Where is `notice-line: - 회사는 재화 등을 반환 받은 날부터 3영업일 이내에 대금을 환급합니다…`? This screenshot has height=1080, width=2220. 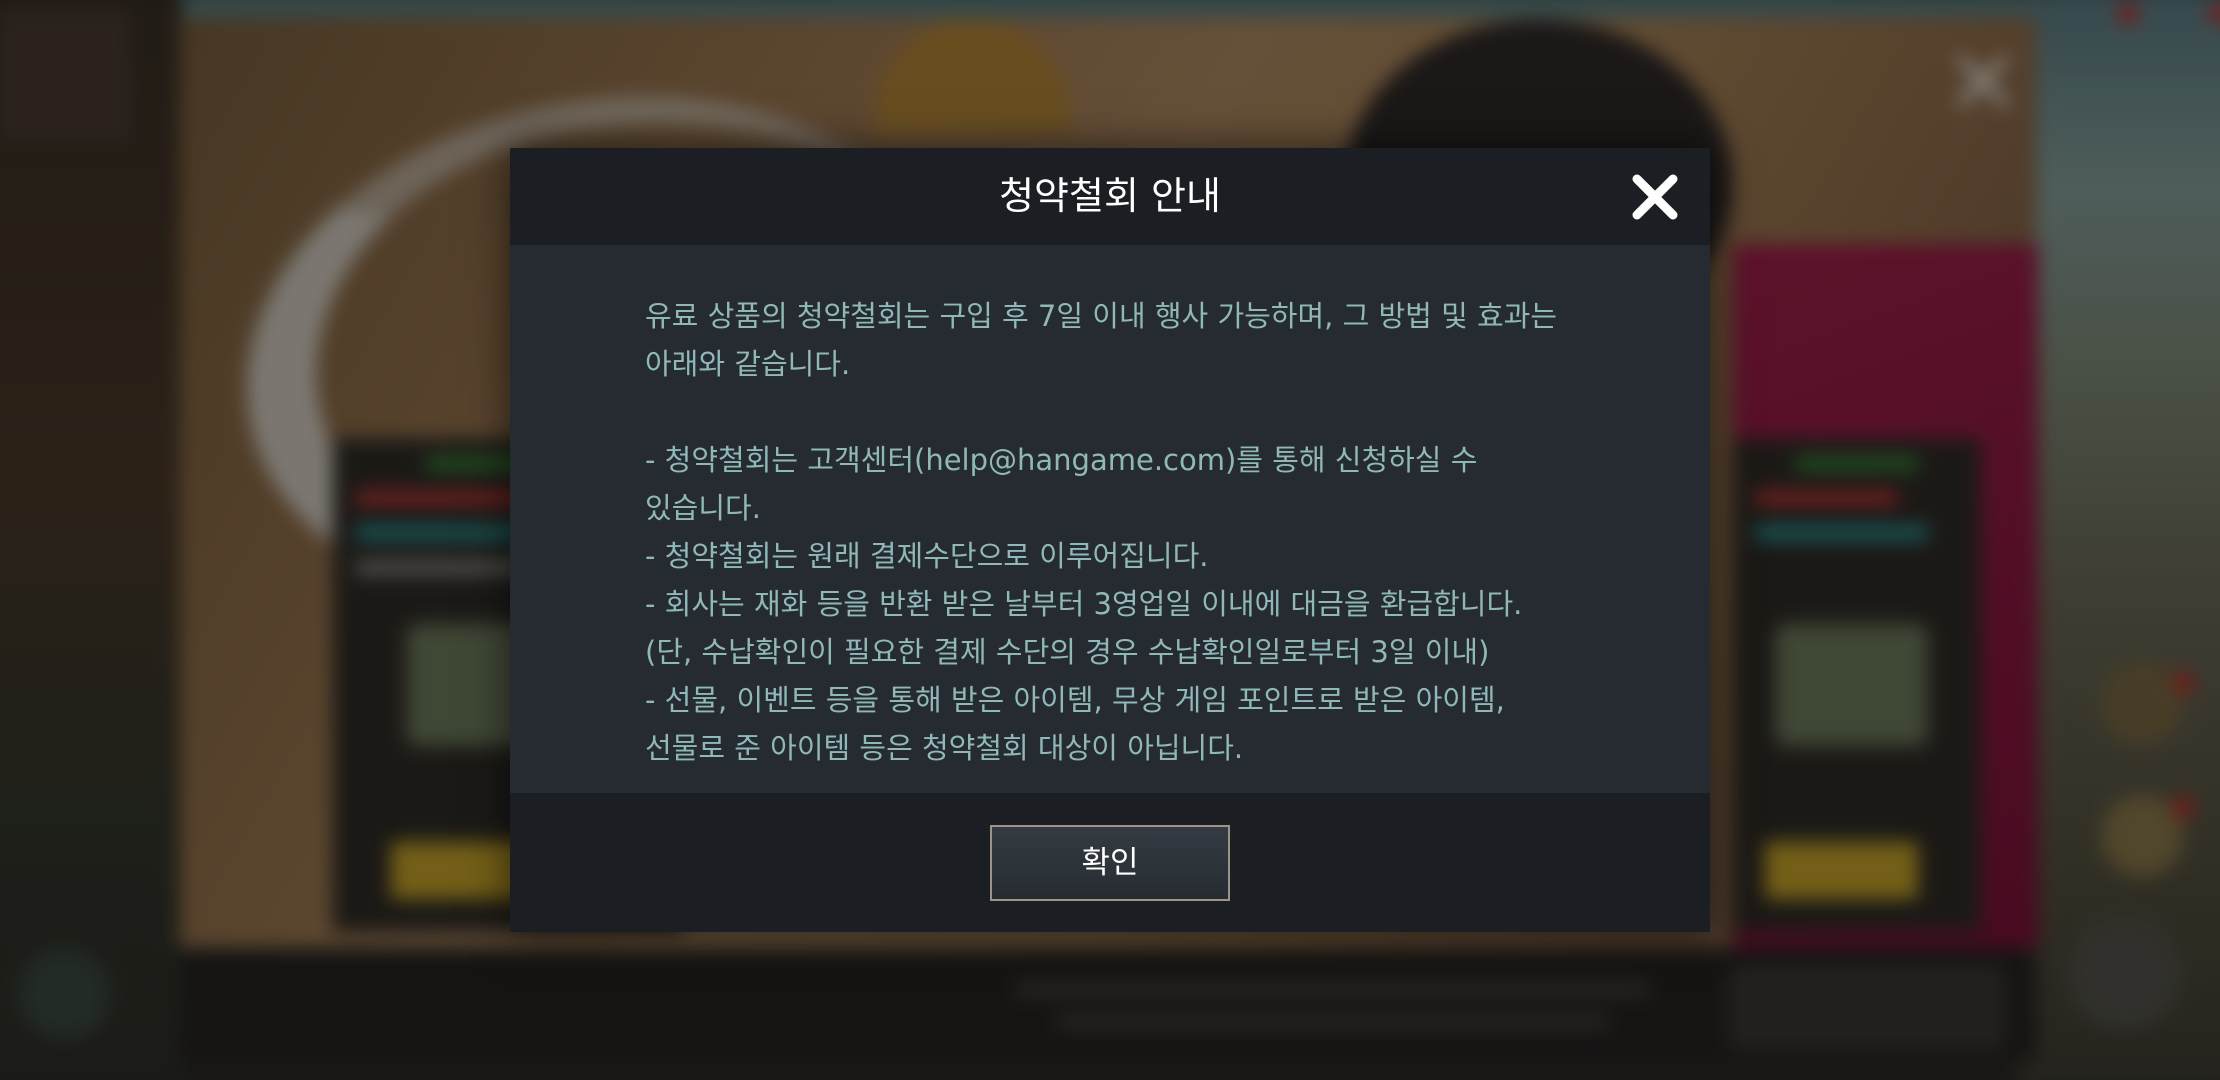
notice-line: - 회사는 재화 등을 반환 받은 날부터 3영업일 이내에 대금을 환급합니다… is located at coordinates (1084, 604).